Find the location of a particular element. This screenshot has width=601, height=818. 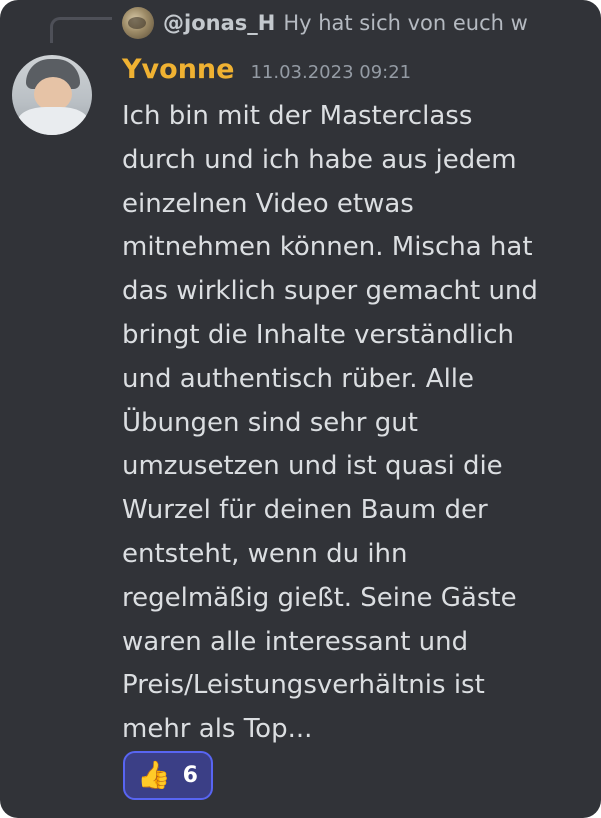

reaction-button: 👍 6 is located at coordinates (168, 775).